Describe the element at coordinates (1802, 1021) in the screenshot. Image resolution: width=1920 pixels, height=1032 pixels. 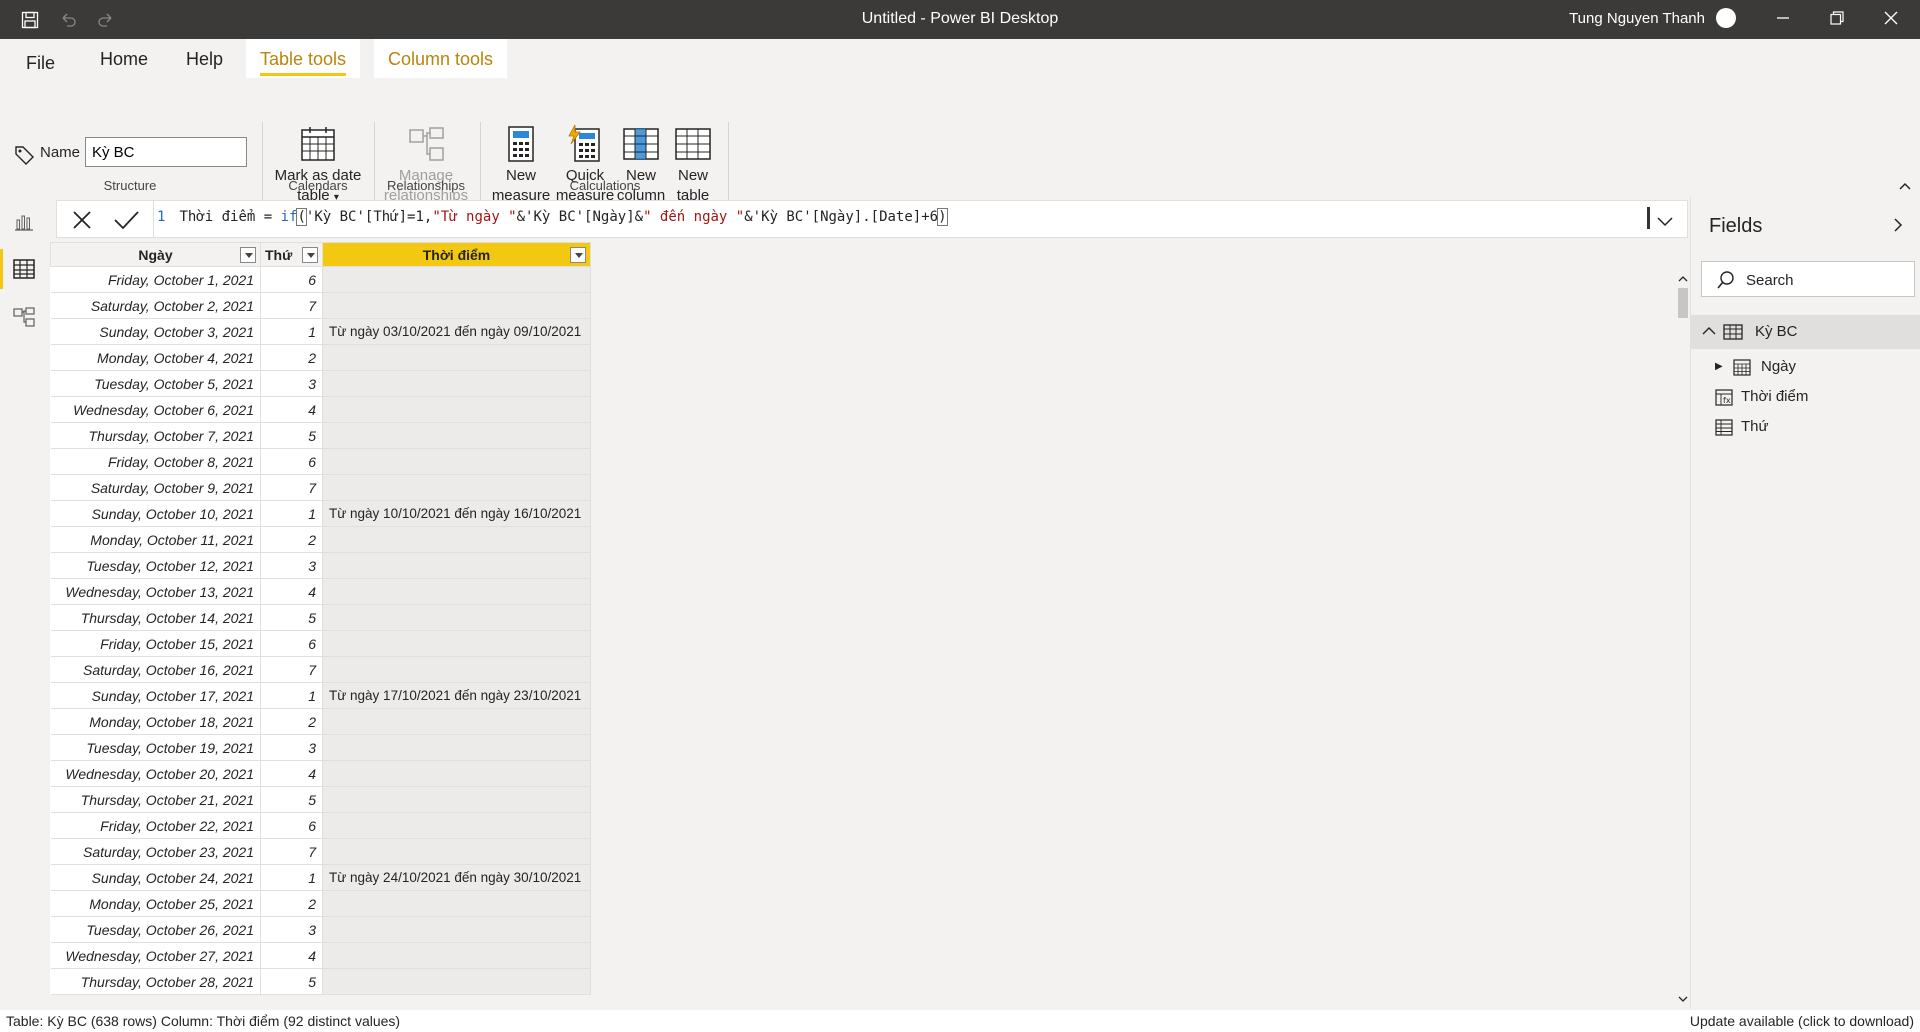
I see `update-available-link: Update available (click to download)` at that location.